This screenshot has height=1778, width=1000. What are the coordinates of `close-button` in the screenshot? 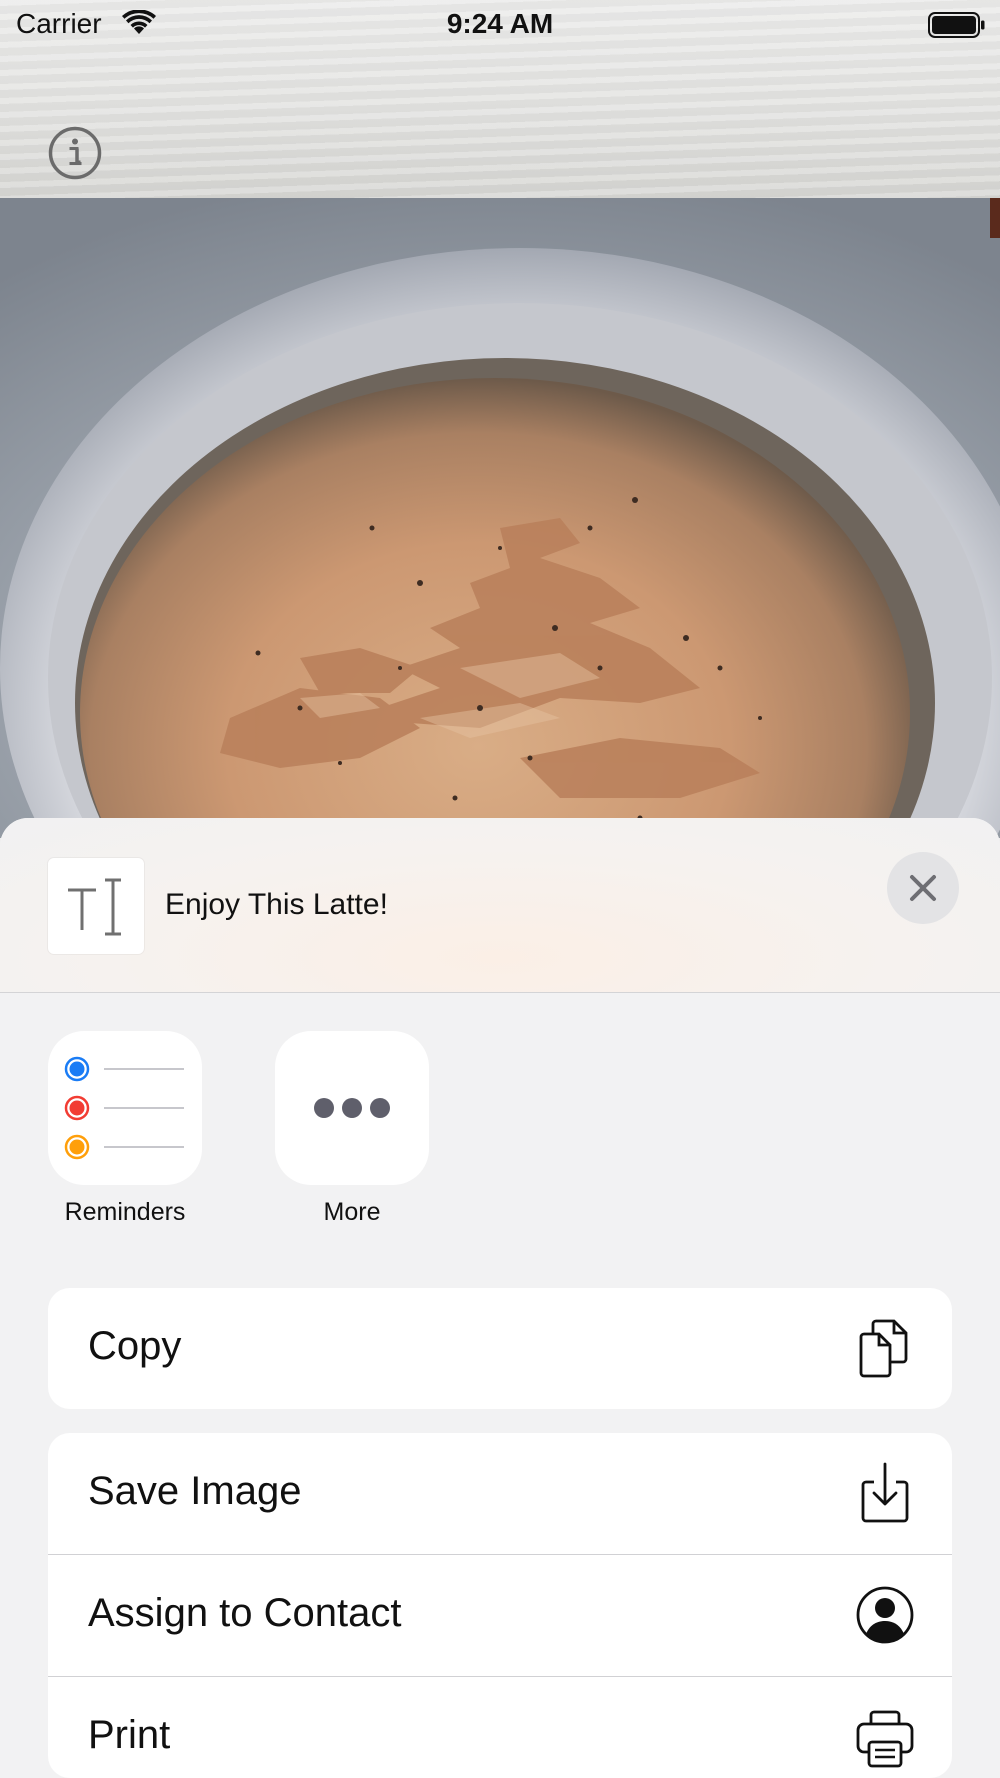 It's located at (923, 888).